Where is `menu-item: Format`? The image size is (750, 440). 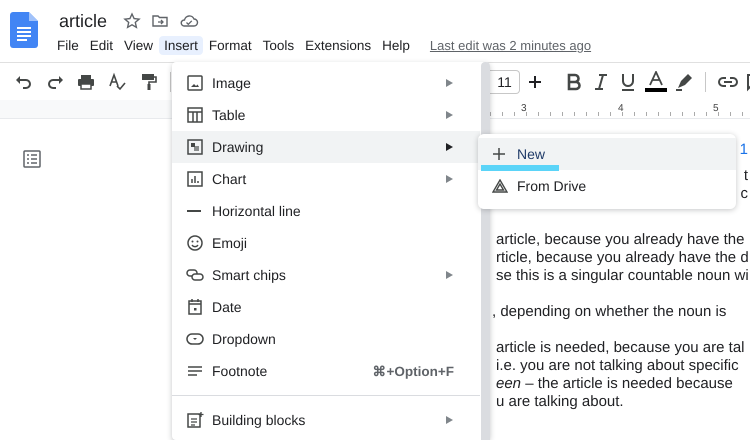 menu-item: Format is located at coordinates (230, 45).